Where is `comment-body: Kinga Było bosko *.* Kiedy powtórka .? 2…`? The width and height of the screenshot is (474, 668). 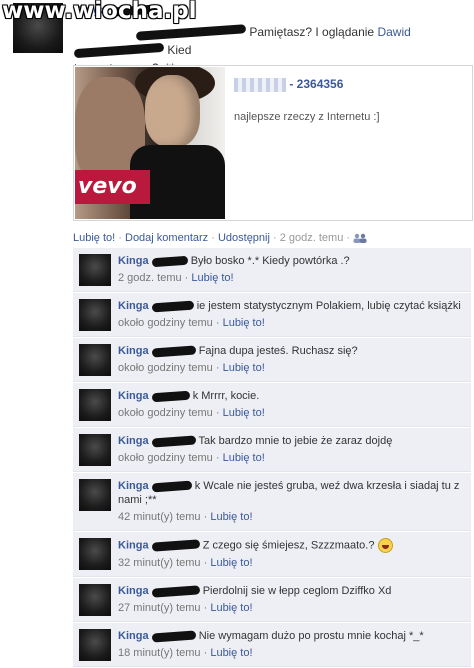 comment-body: Kinga Było bosko *.* Kiedy powtórka .? 2… is located at coordinates (272, 269).